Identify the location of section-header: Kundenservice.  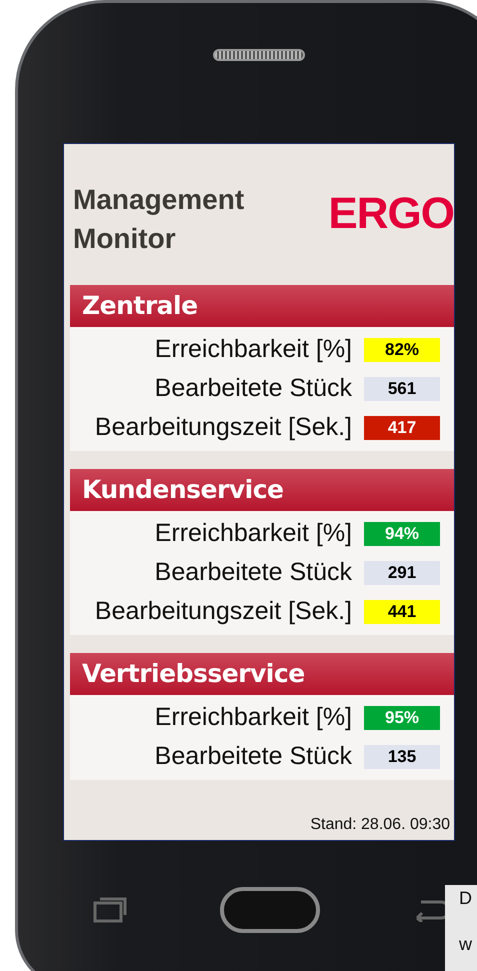
(262, 490).